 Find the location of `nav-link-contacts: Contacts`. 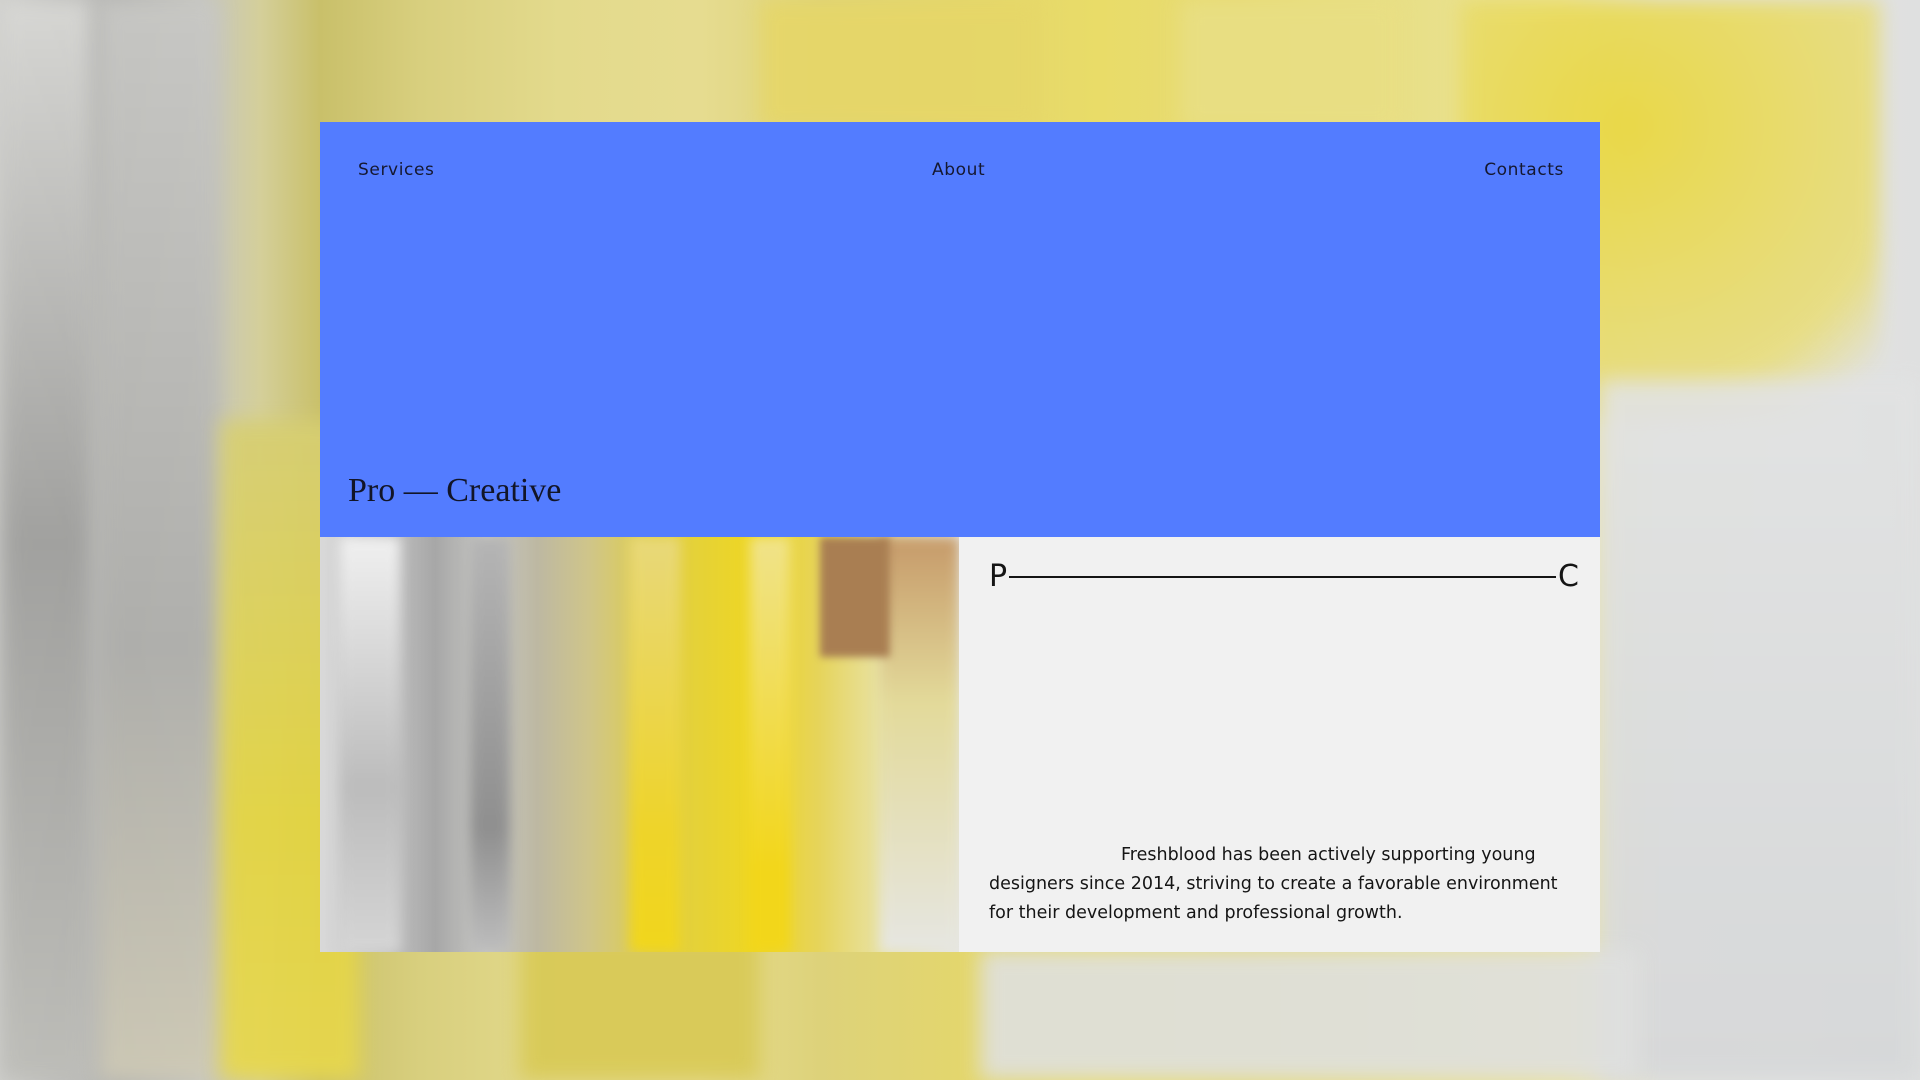

nav-link-contacts: Contacts is located at coordinates (1524, 170).